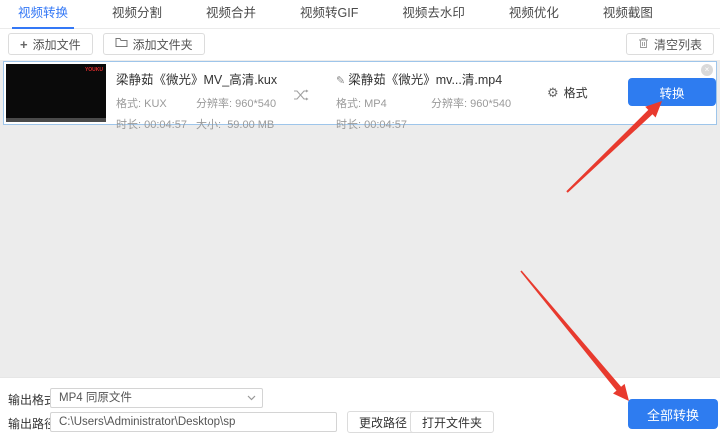  I want to click on output-resolution: 分辨率: 960*540, so click(471, 104).